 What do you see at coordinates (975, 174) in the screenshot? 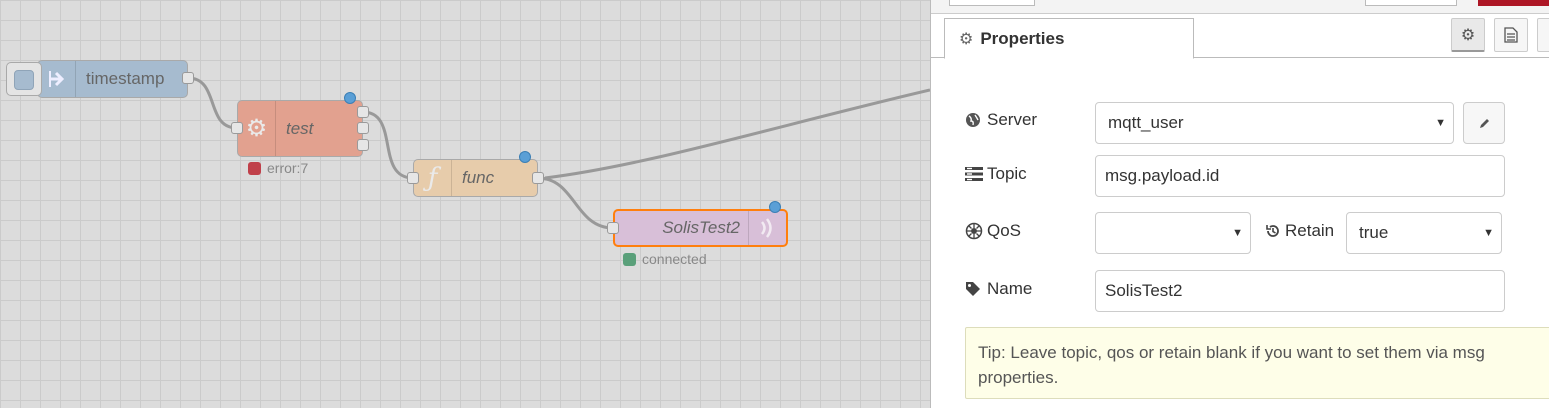
I see `tasks-icon` at bounding box center [975, 174].